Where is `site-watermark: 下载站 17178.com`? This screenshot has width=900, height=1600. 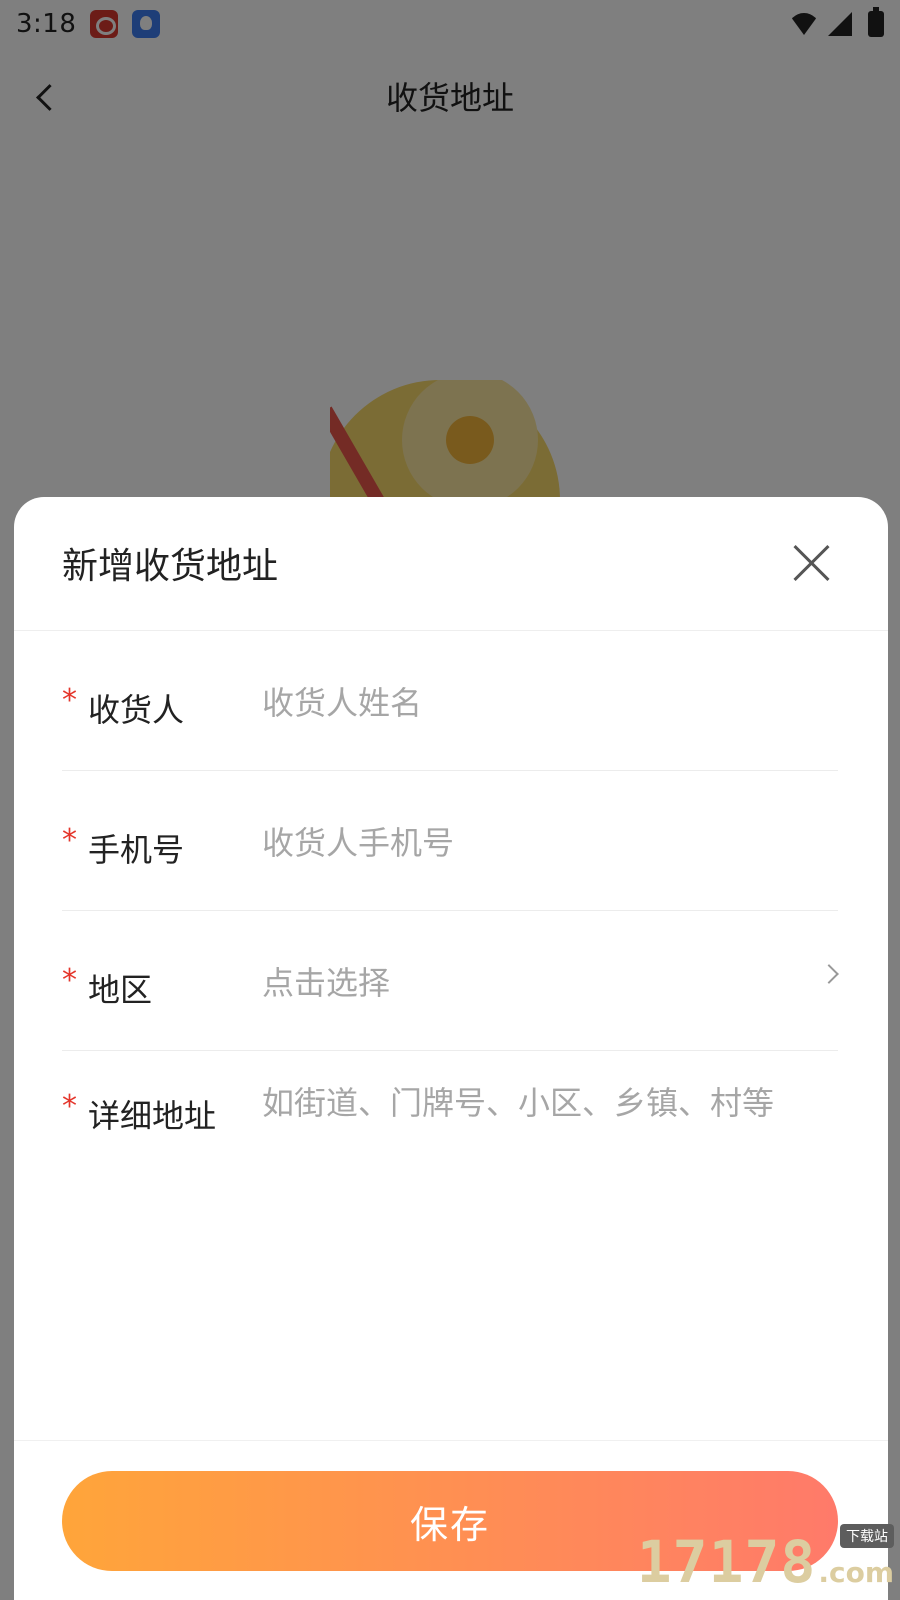 site-watermark: 下载站 17178.com is located at coordinates (765, 1560).